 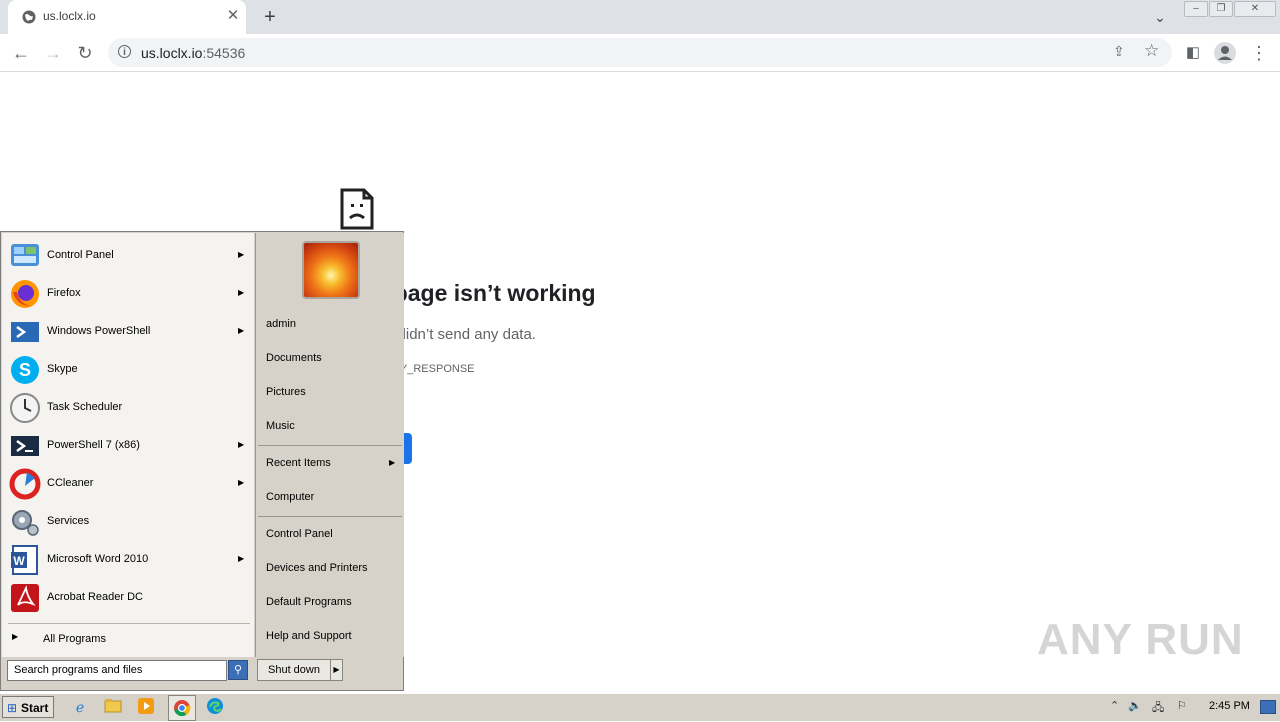 I want to click on default-programs-link: Default Programs, so click(x=330, y=603).